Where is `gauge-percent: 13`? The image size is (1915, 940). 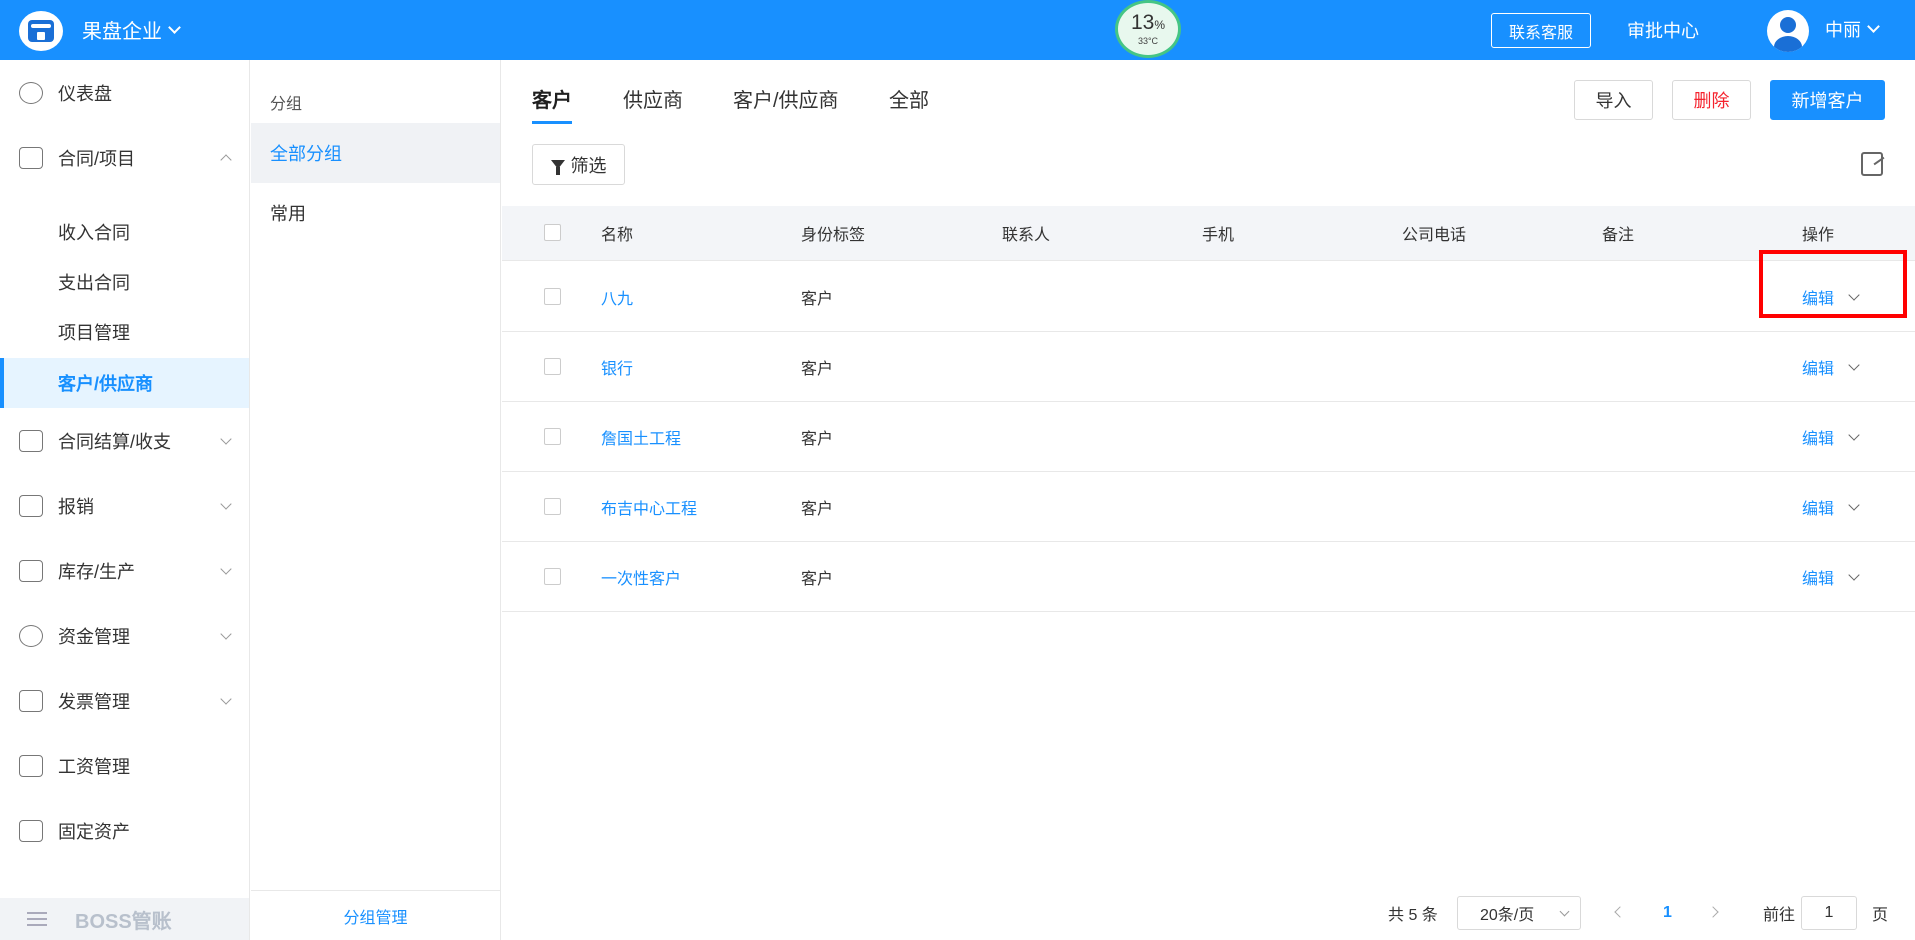
gauge-percent: 13 is located at coordinates (1142, 22).